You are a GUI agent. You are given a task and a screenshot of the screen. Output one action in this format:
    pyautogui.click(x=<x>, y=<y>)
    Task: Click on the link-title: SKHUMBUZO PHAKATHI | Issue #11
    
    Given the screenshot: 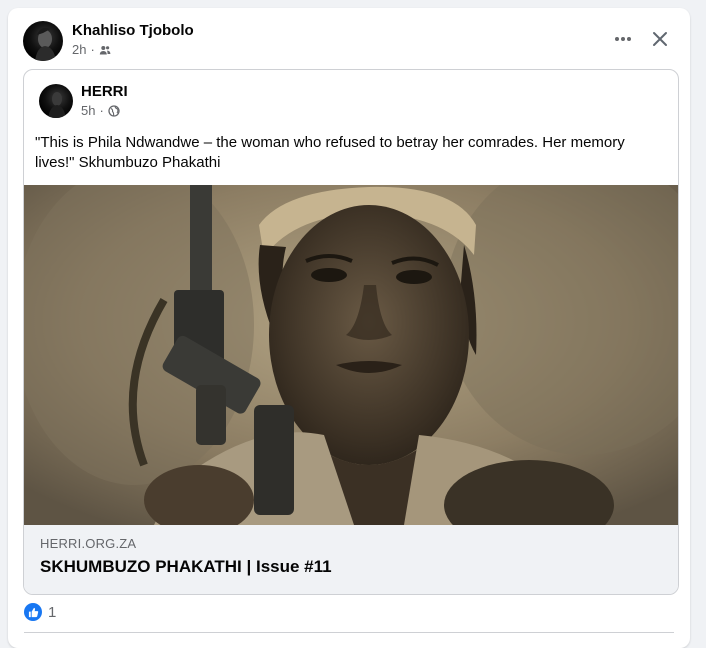 What is the action you would take?
    pyautogui.click(x=186, y=567)
    